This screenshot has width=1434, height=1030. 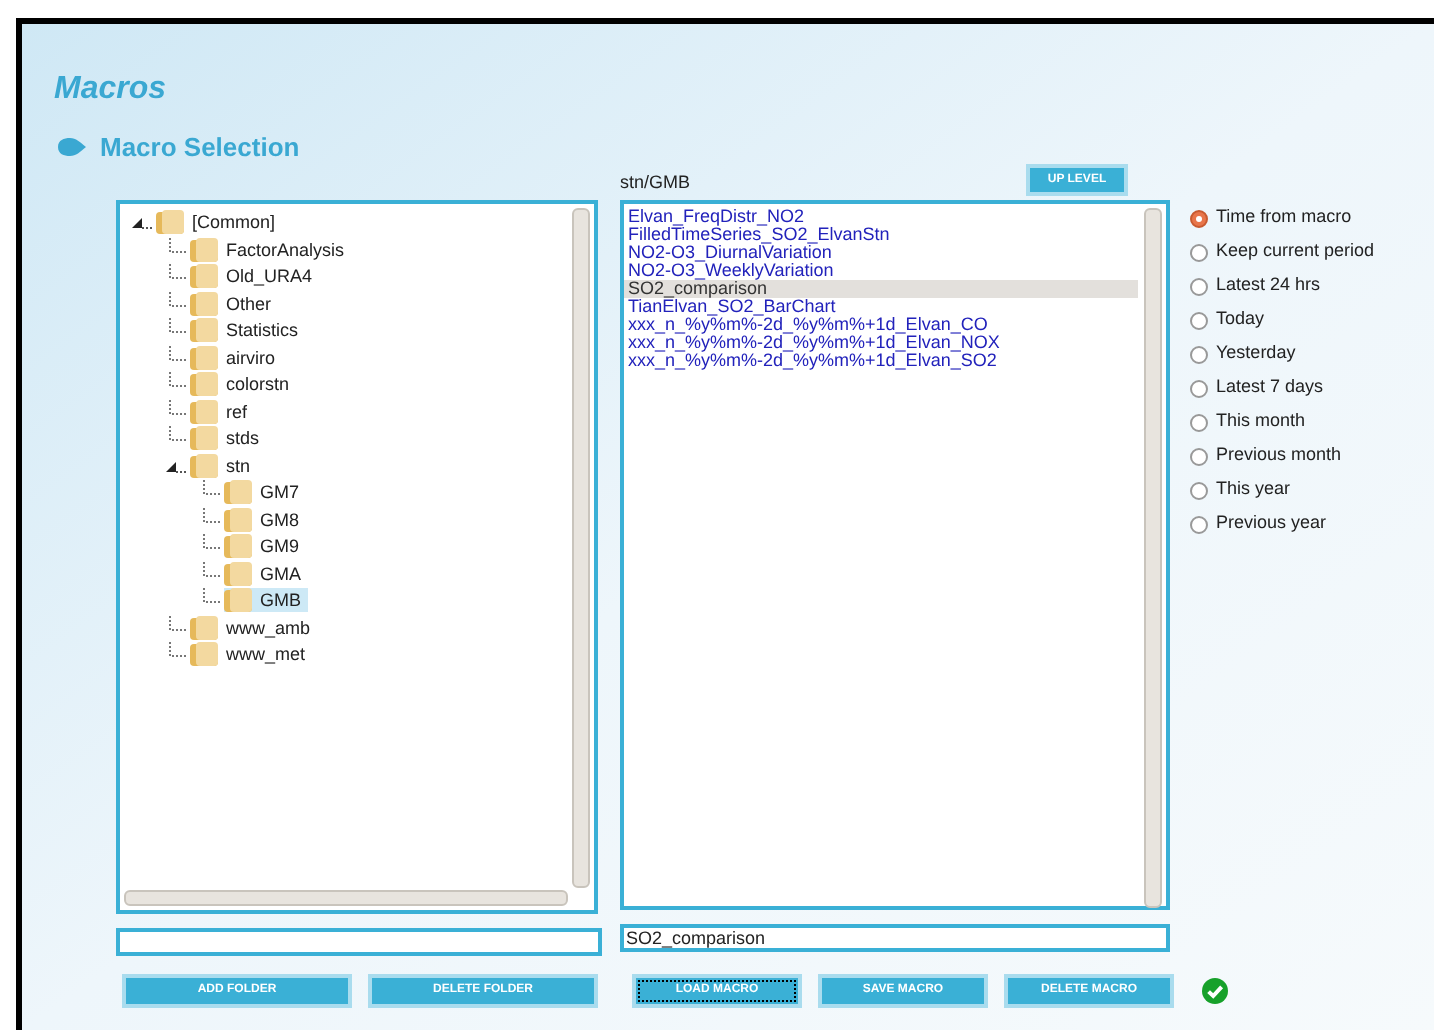 I want to click on section-title: Macro Selection, so click(x=200, y=148).